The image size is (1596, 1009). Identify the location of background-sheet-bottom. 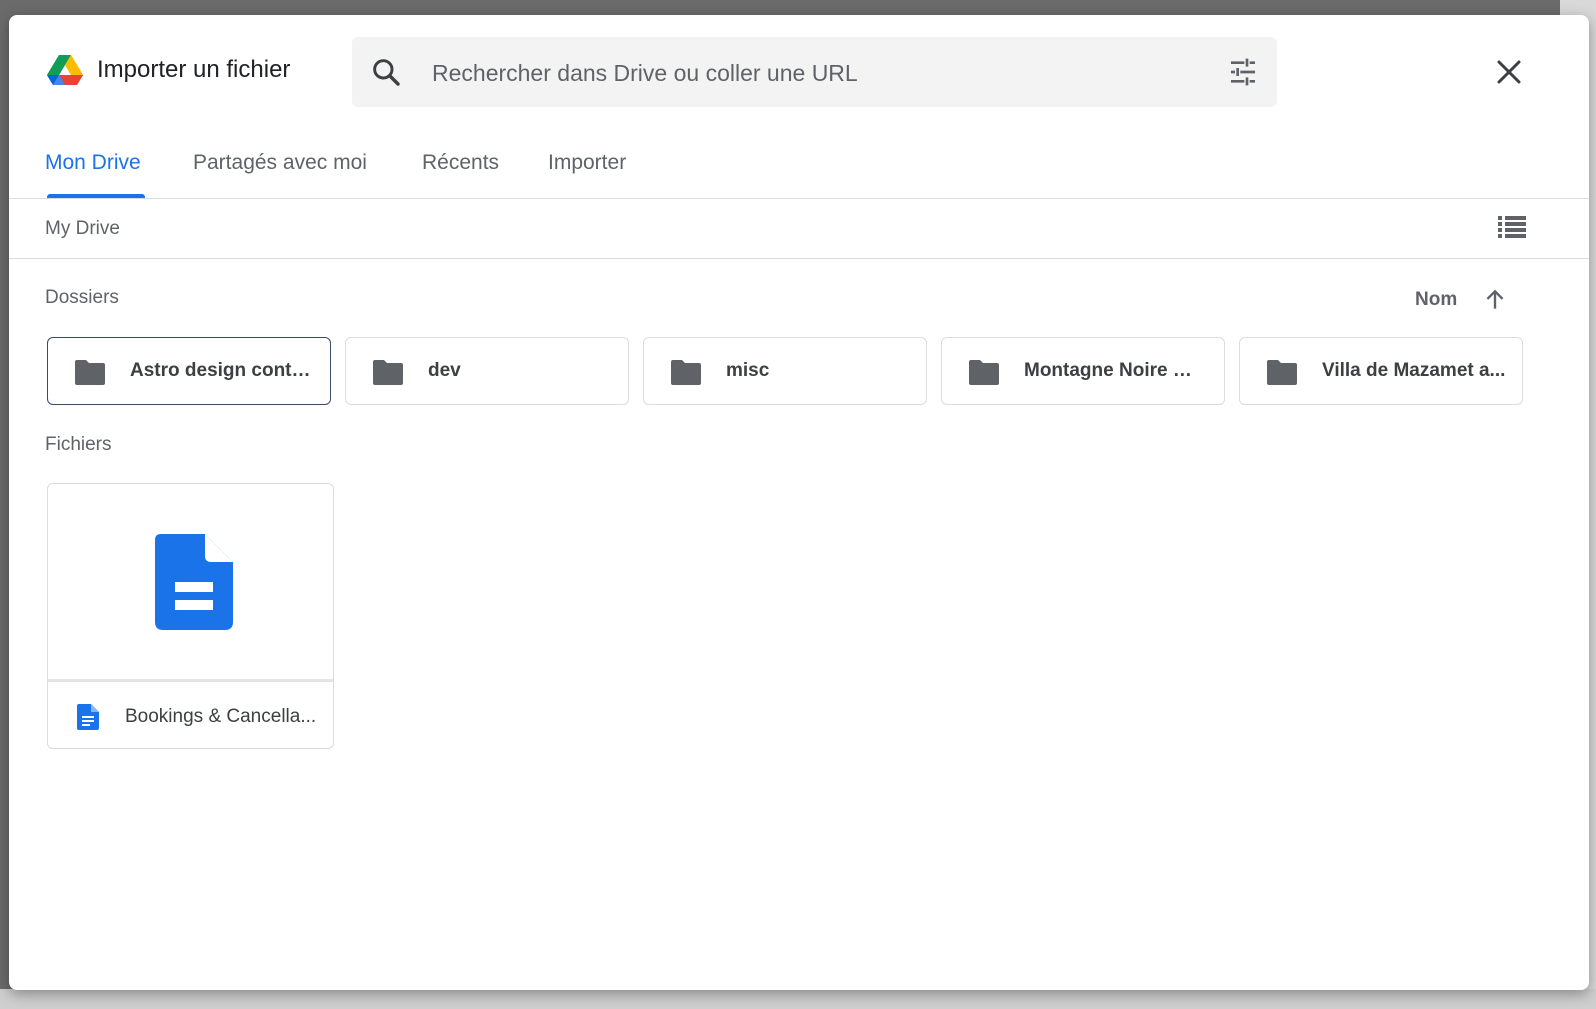
(798, 999).